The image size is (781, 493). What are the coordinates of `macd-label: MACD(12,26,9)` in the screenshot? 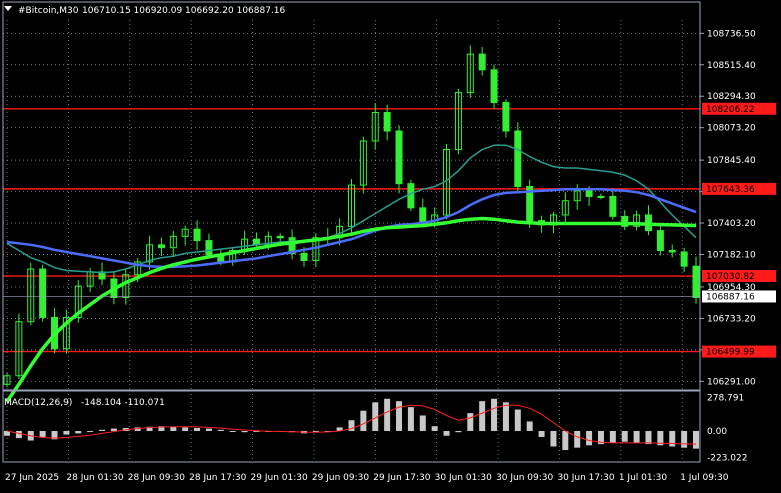 It's located at (38, 403).